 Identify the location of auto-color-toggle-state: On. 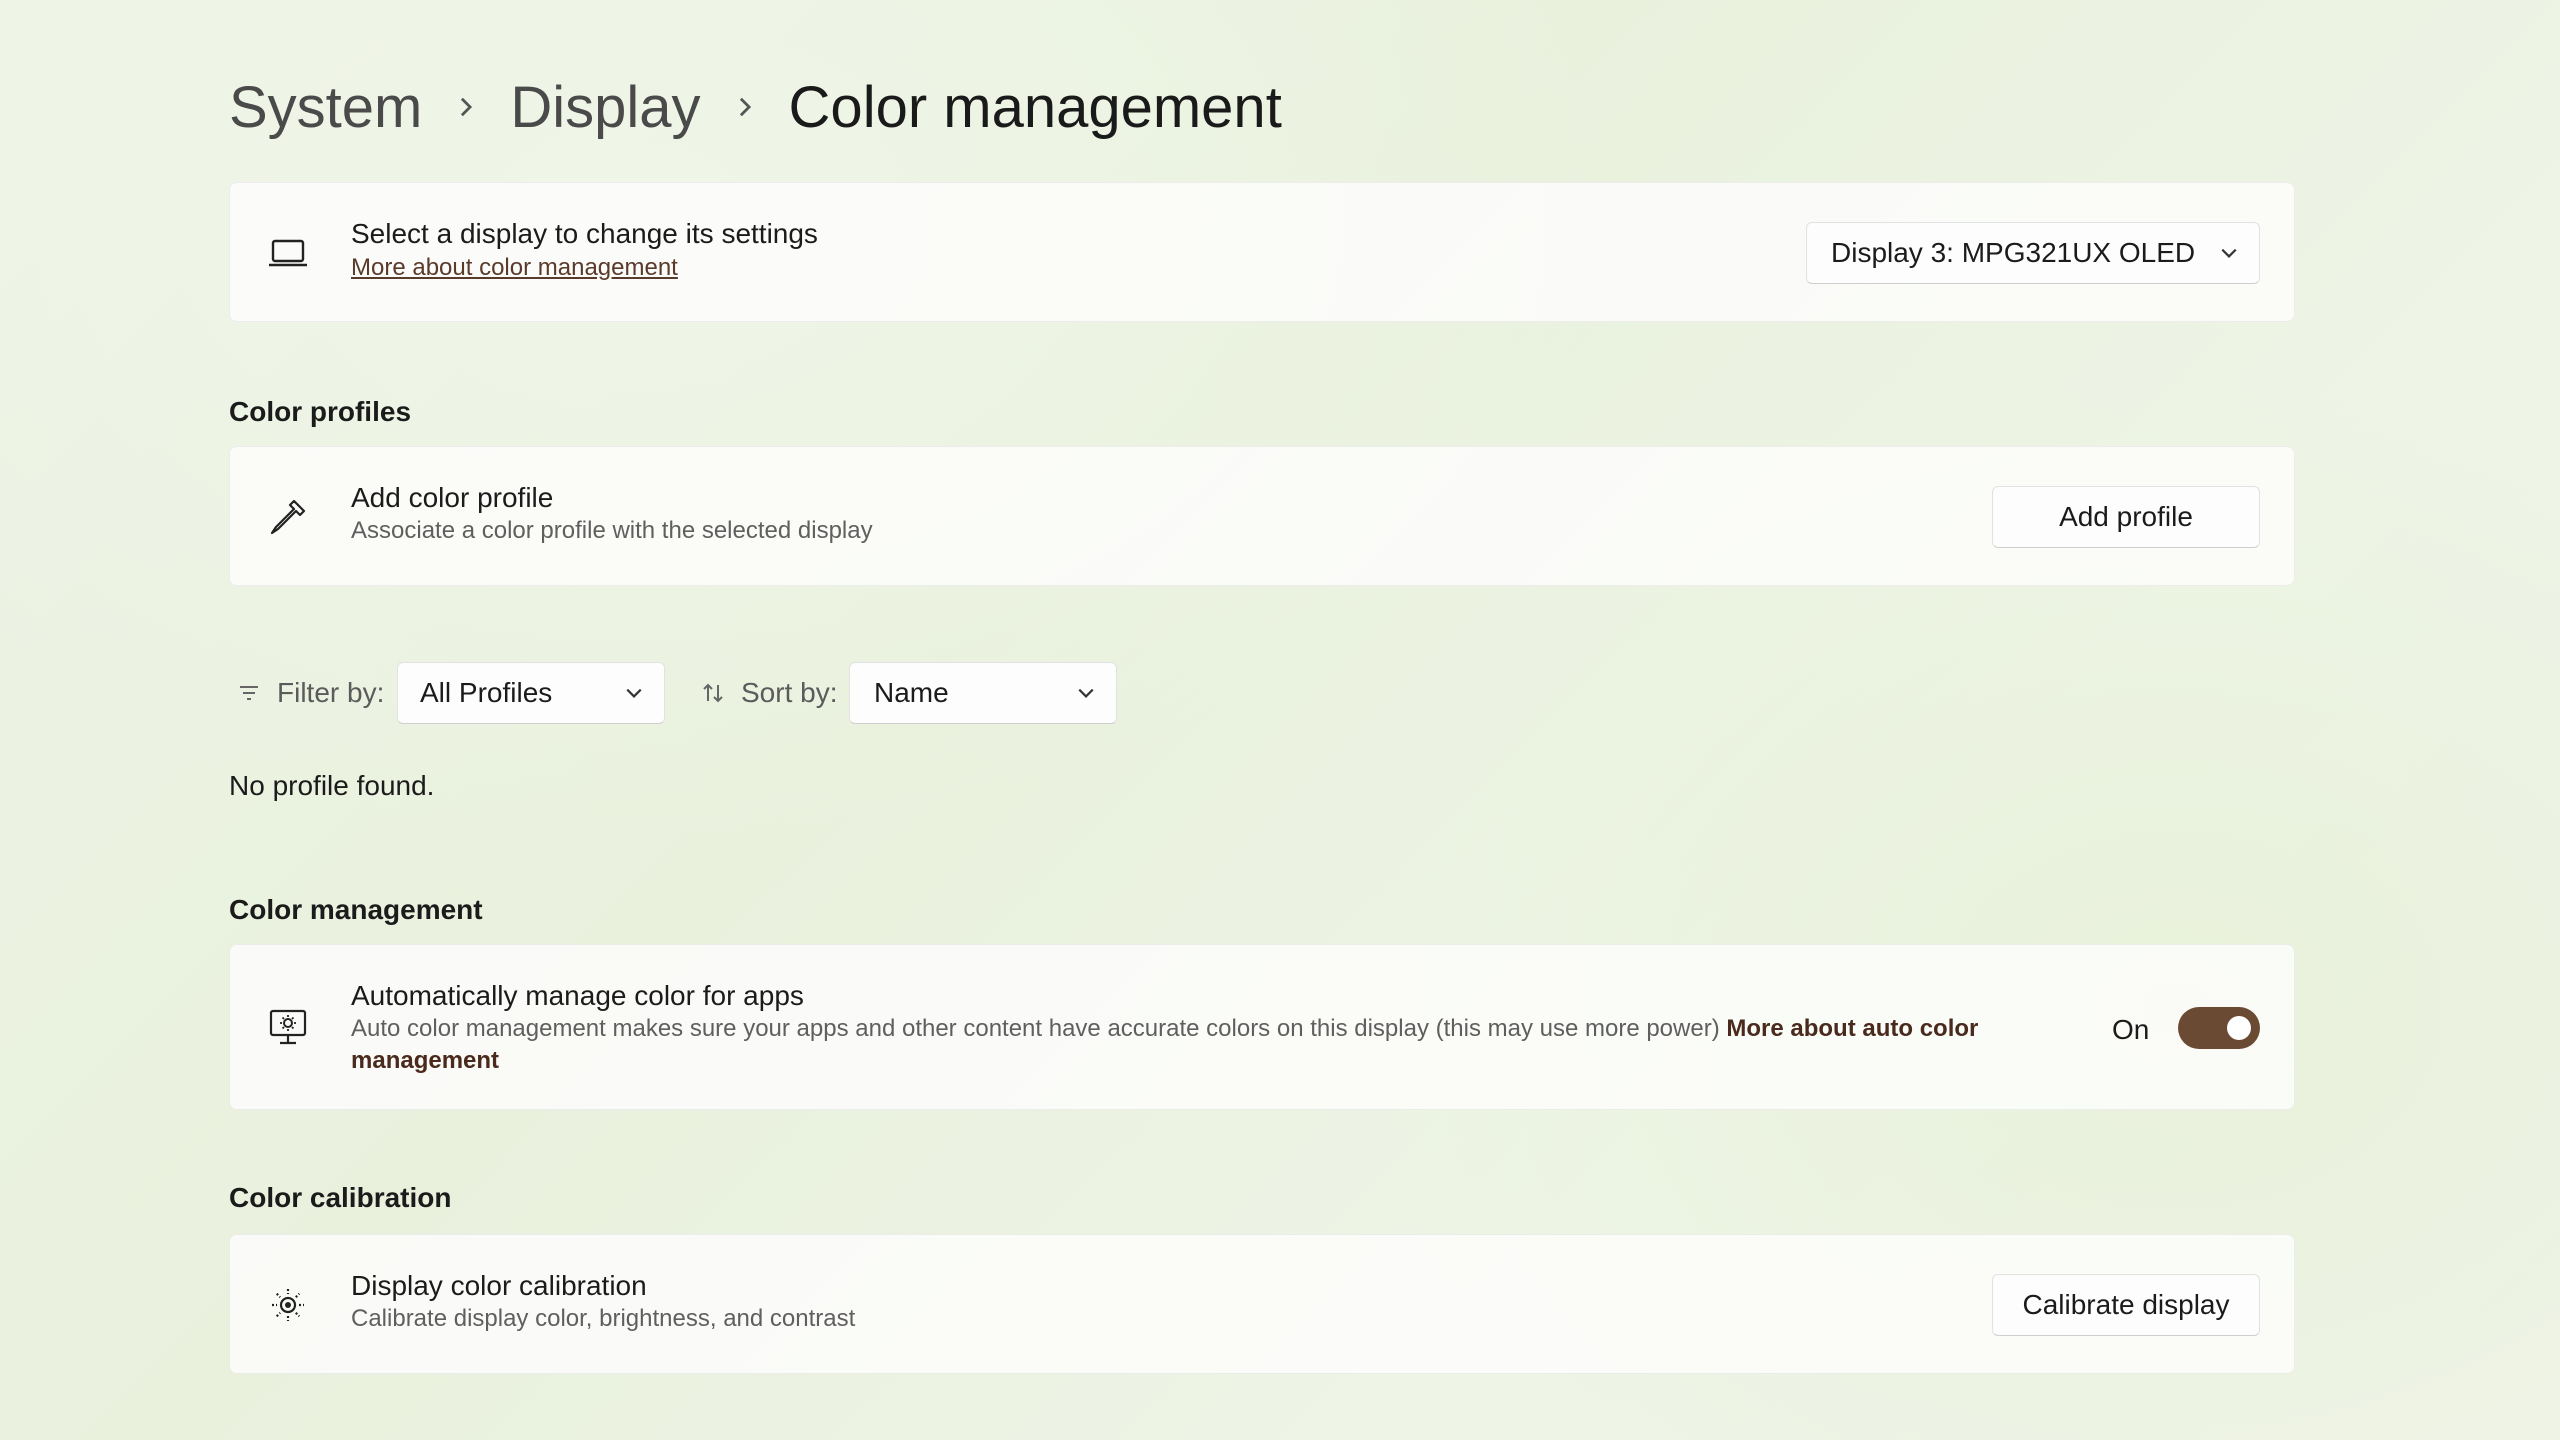
(2131, 1029).